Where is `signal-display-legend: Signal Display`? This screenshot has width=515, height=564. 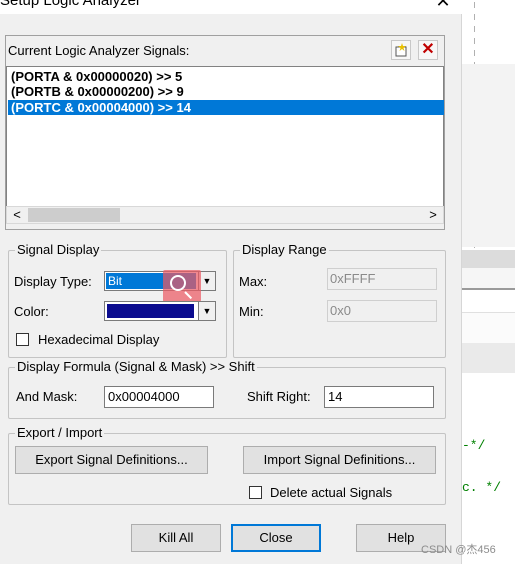
signal-display-legend: Signal Display is located at coordinates (58, 249).